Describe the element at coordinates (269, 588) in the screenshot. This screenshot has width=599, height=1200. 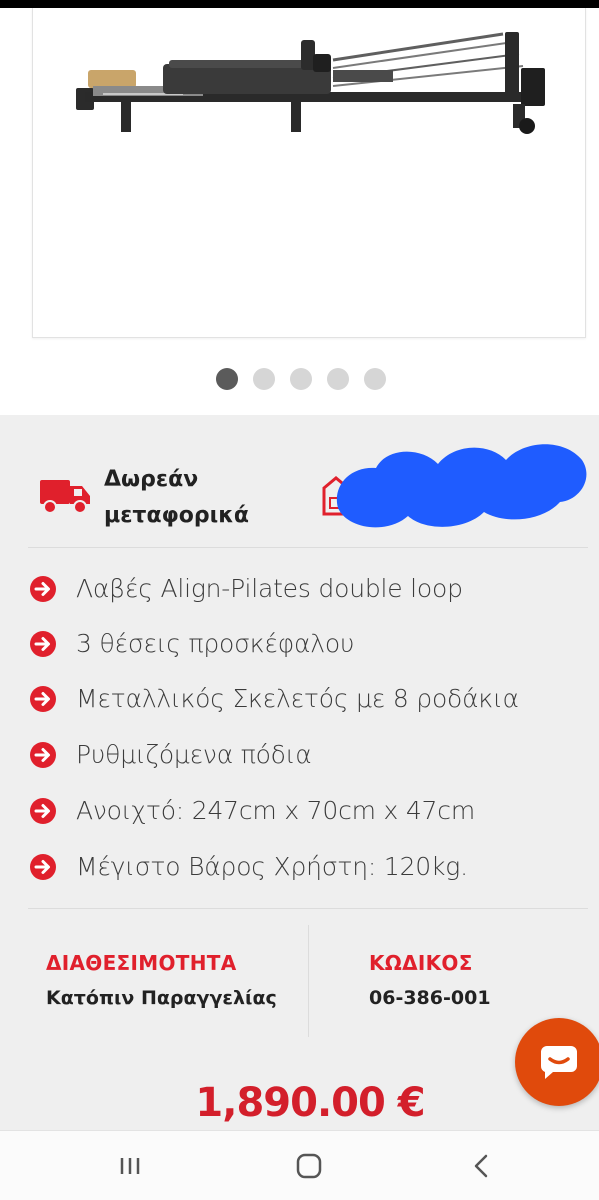
I see `feature-text: Λαβές Align-Pilates double loop` at that location.